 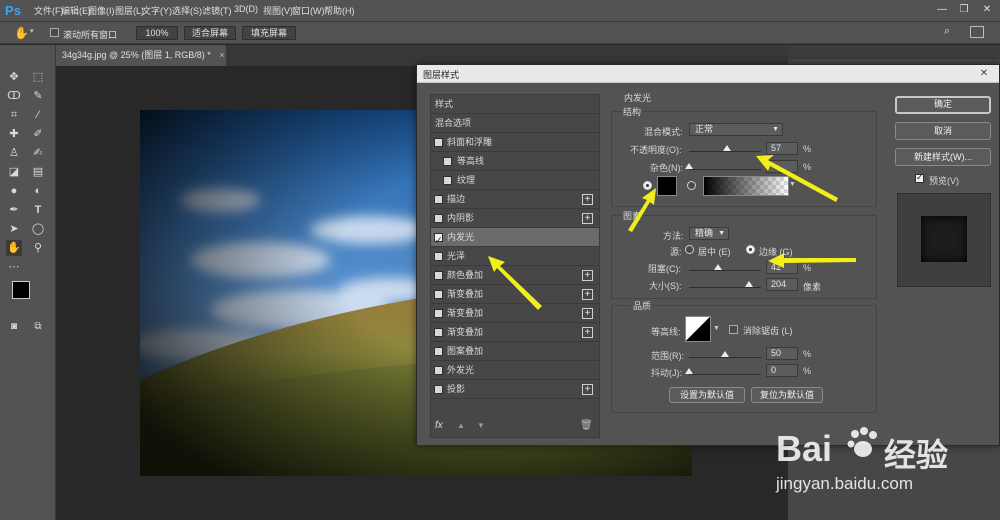 What do you see at coordinates (439, 425) in the screenshot?
I see `fx-icon: fx` at bounding box center [439, 425].